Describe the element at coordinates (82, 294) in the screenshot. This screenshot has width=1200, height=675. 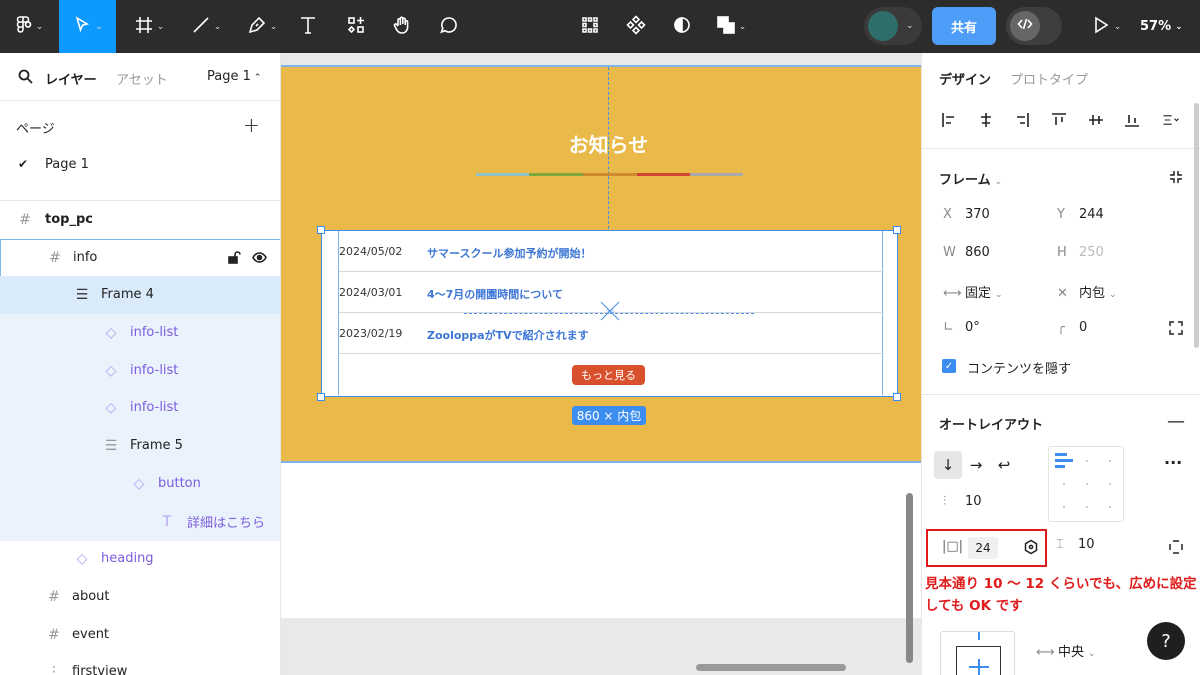
I see `autolayout-vertical-icon: ☰` at that location.